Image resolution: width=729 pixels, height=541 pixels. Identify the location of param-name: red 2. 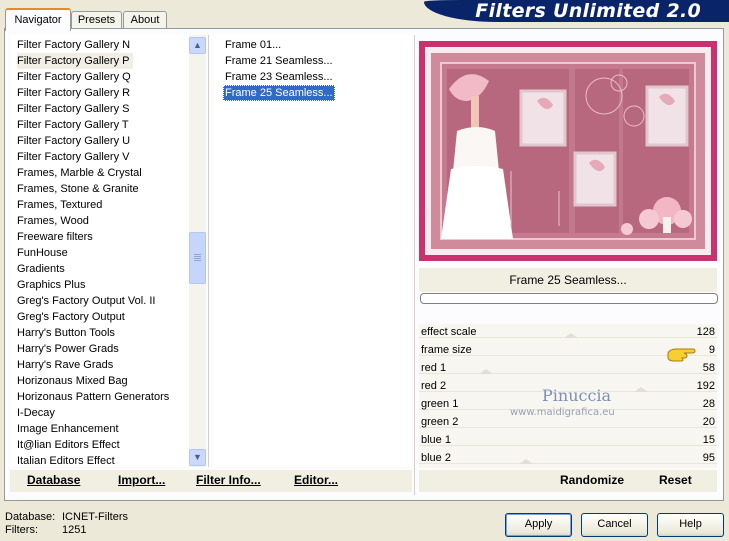
(434, 386).